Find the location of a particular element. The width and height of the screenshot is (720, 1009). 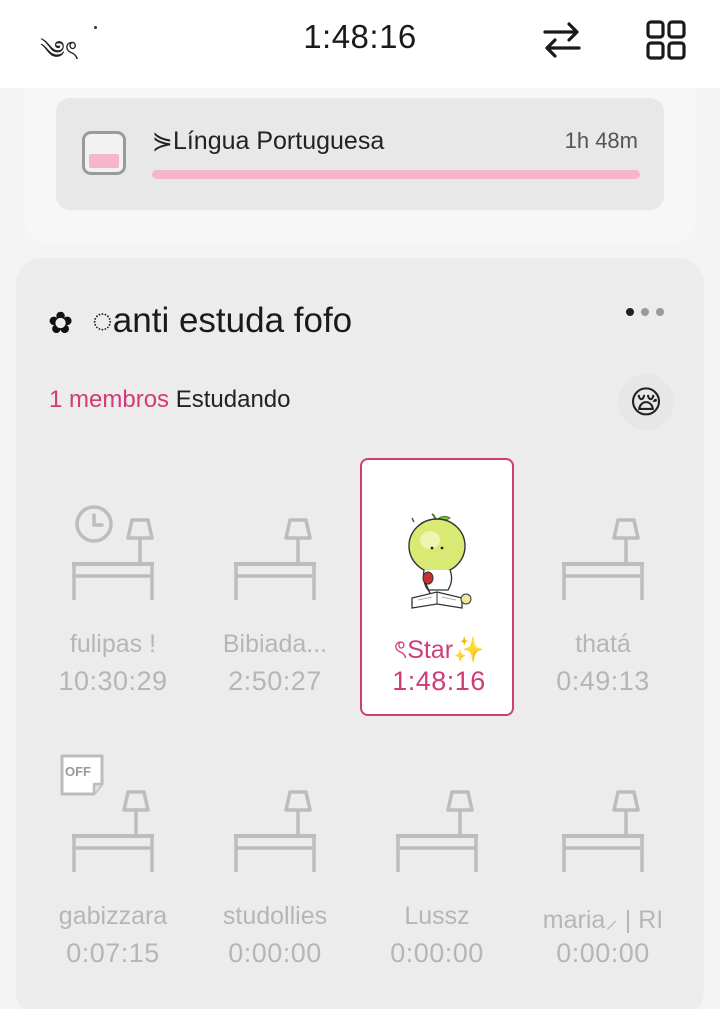

seat-name: maria⸝ | RI is located at coordinates (603, 920).